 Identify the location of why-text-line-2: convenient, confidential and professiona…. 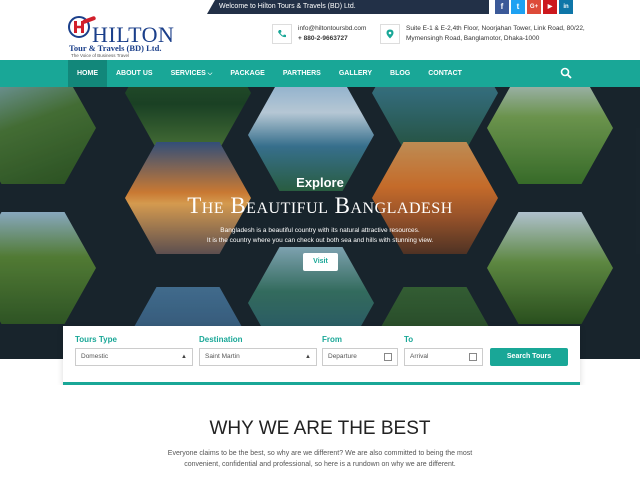
(320, 464).